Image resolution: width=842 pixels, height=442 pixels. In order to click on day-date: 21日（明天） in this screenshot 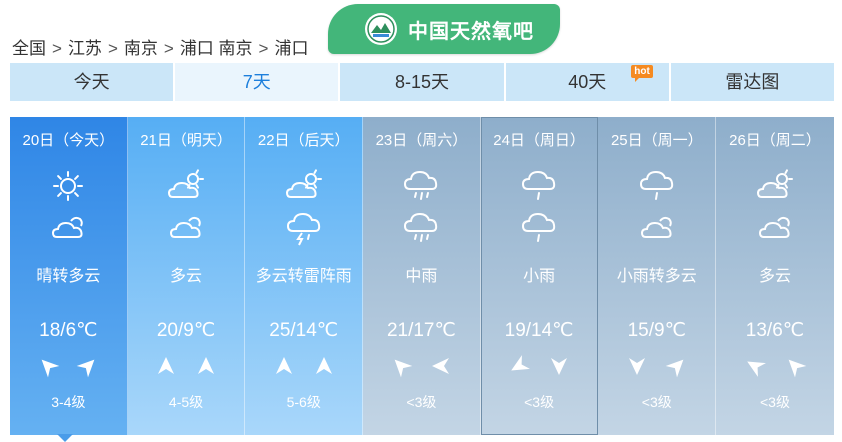, I will do `click(186, 140)`.